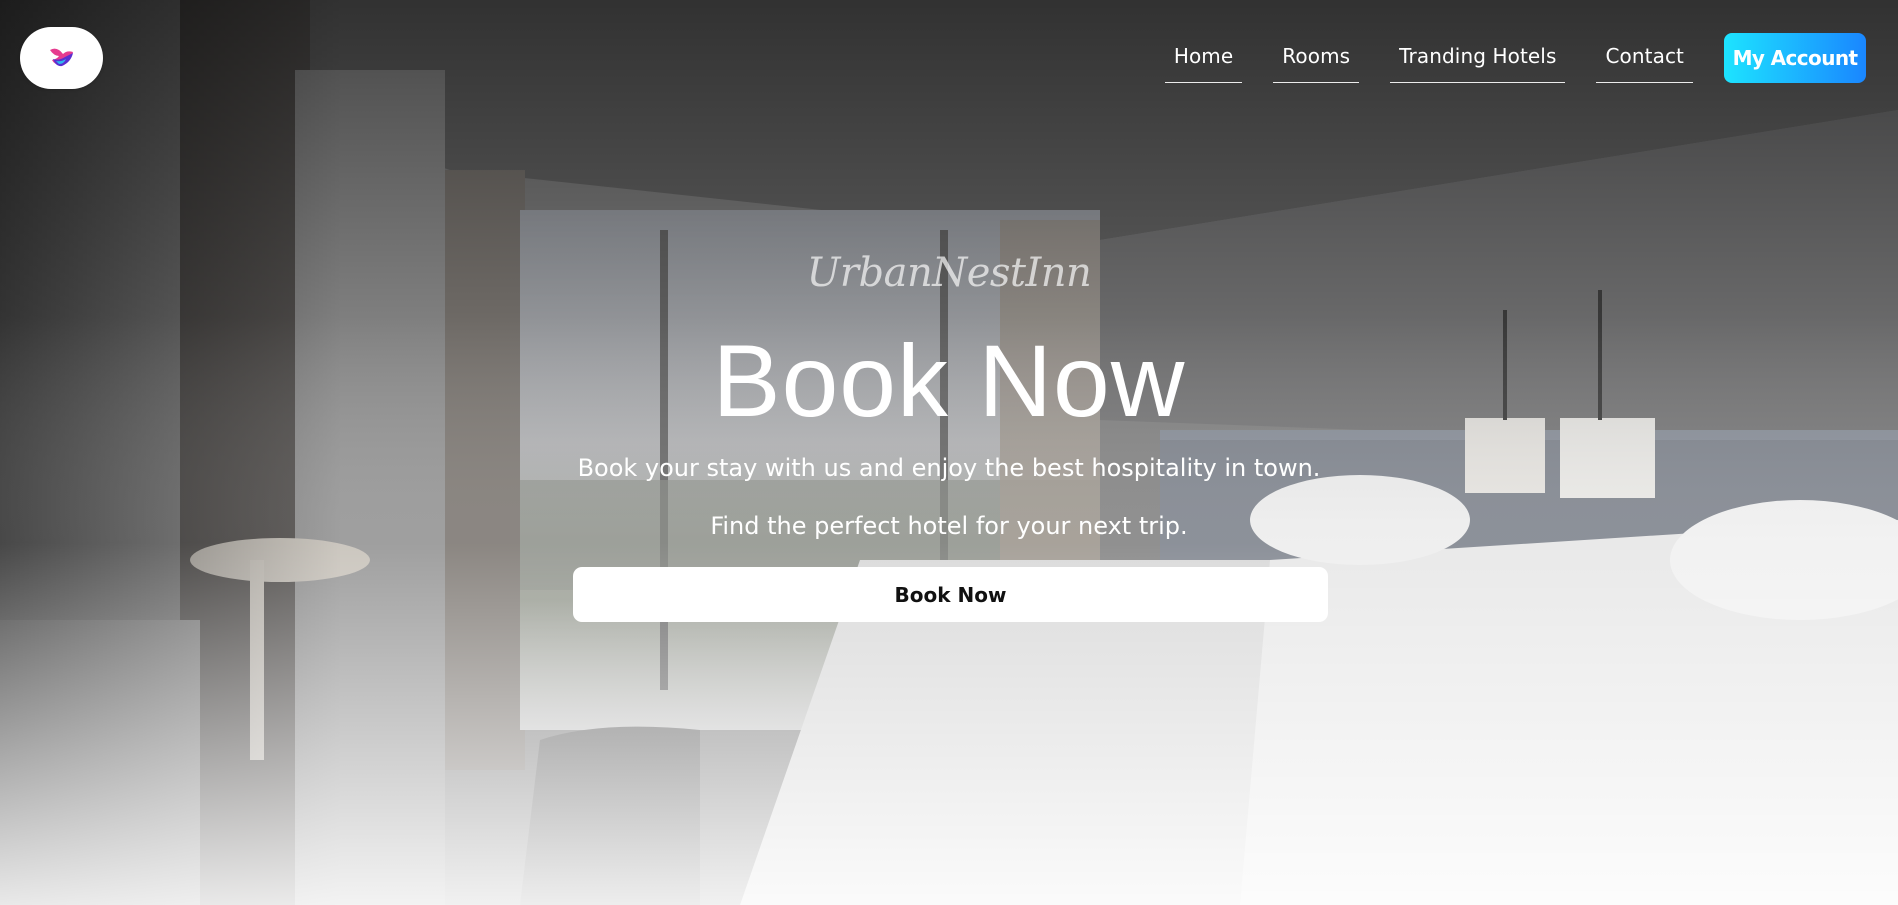 The image size is (1898, 905). I want to click on nav-link-home: Home, so click(1203, 58).